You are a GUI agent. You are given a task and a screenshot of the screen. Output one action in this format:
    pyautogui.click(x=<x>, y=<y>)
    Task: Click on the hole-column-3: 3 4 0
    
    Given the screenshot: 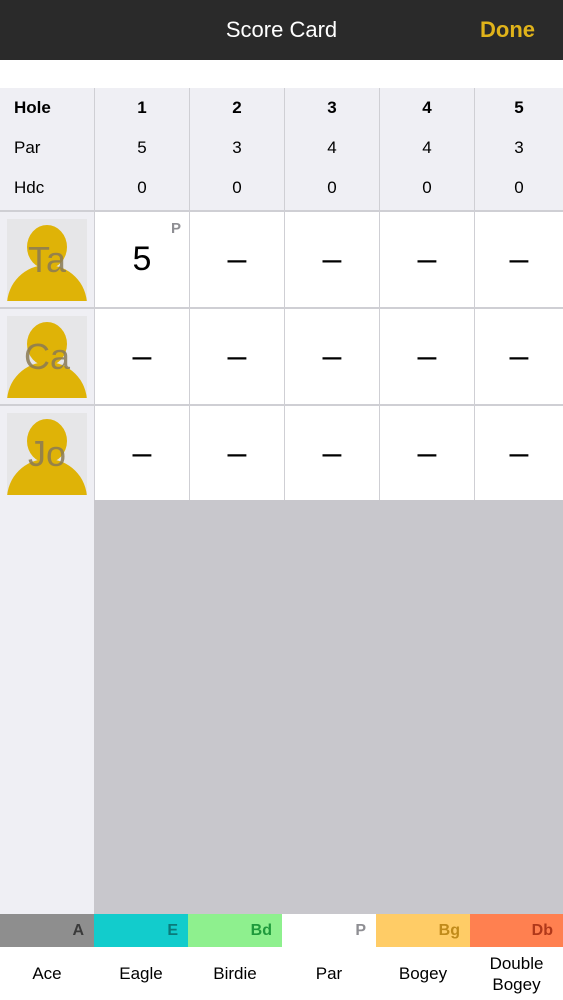 What is the action you would take?
    pyautogui.click(x=331, y=149)
    